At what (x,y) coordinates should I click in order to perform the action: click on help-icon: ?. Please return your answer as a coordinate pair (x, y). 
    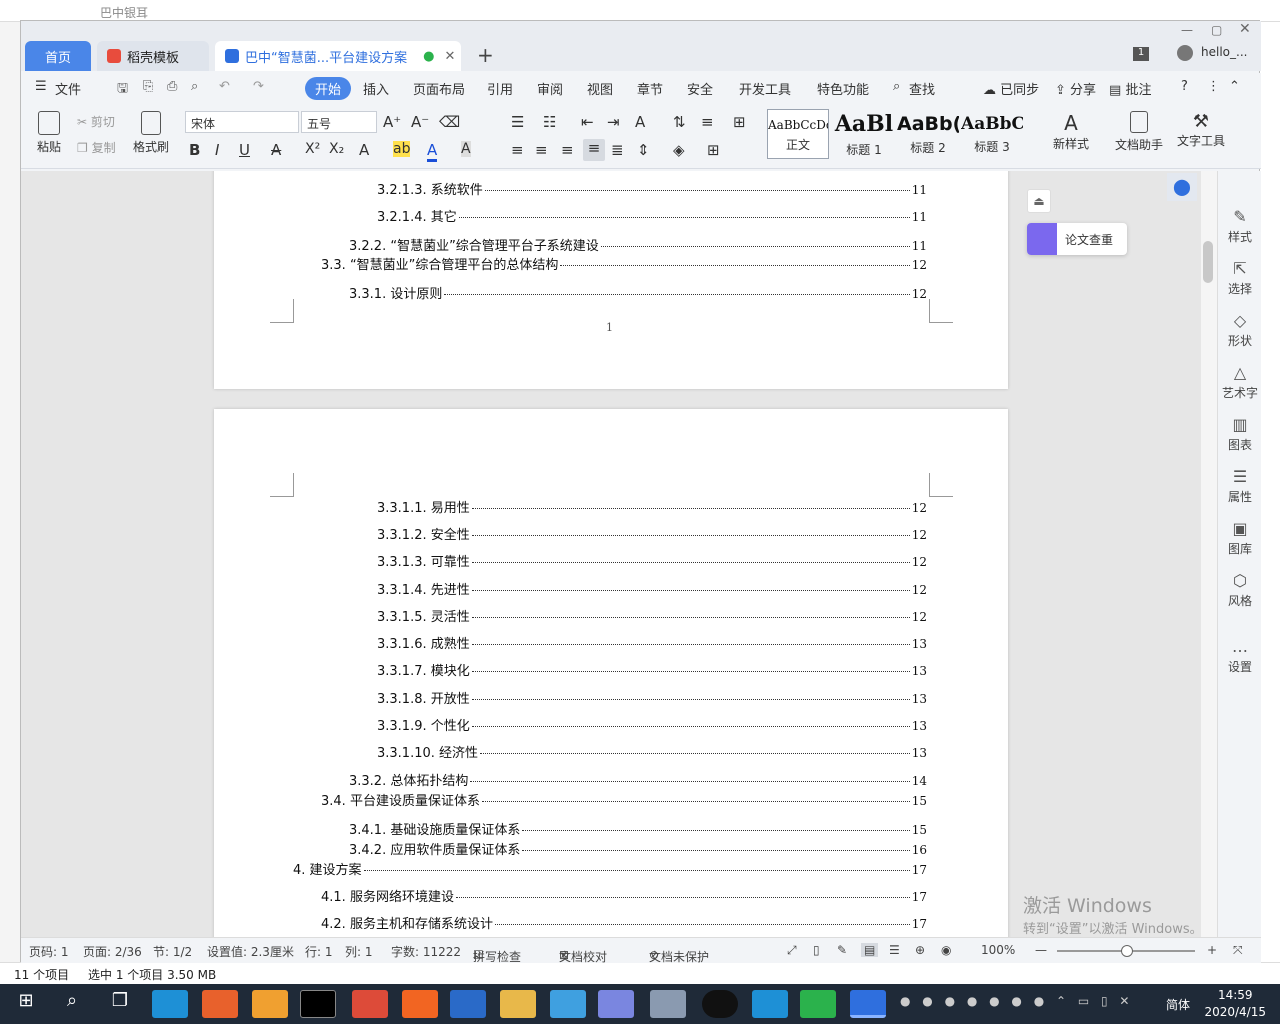
    Looking at the image, I should click on (1184, 86).